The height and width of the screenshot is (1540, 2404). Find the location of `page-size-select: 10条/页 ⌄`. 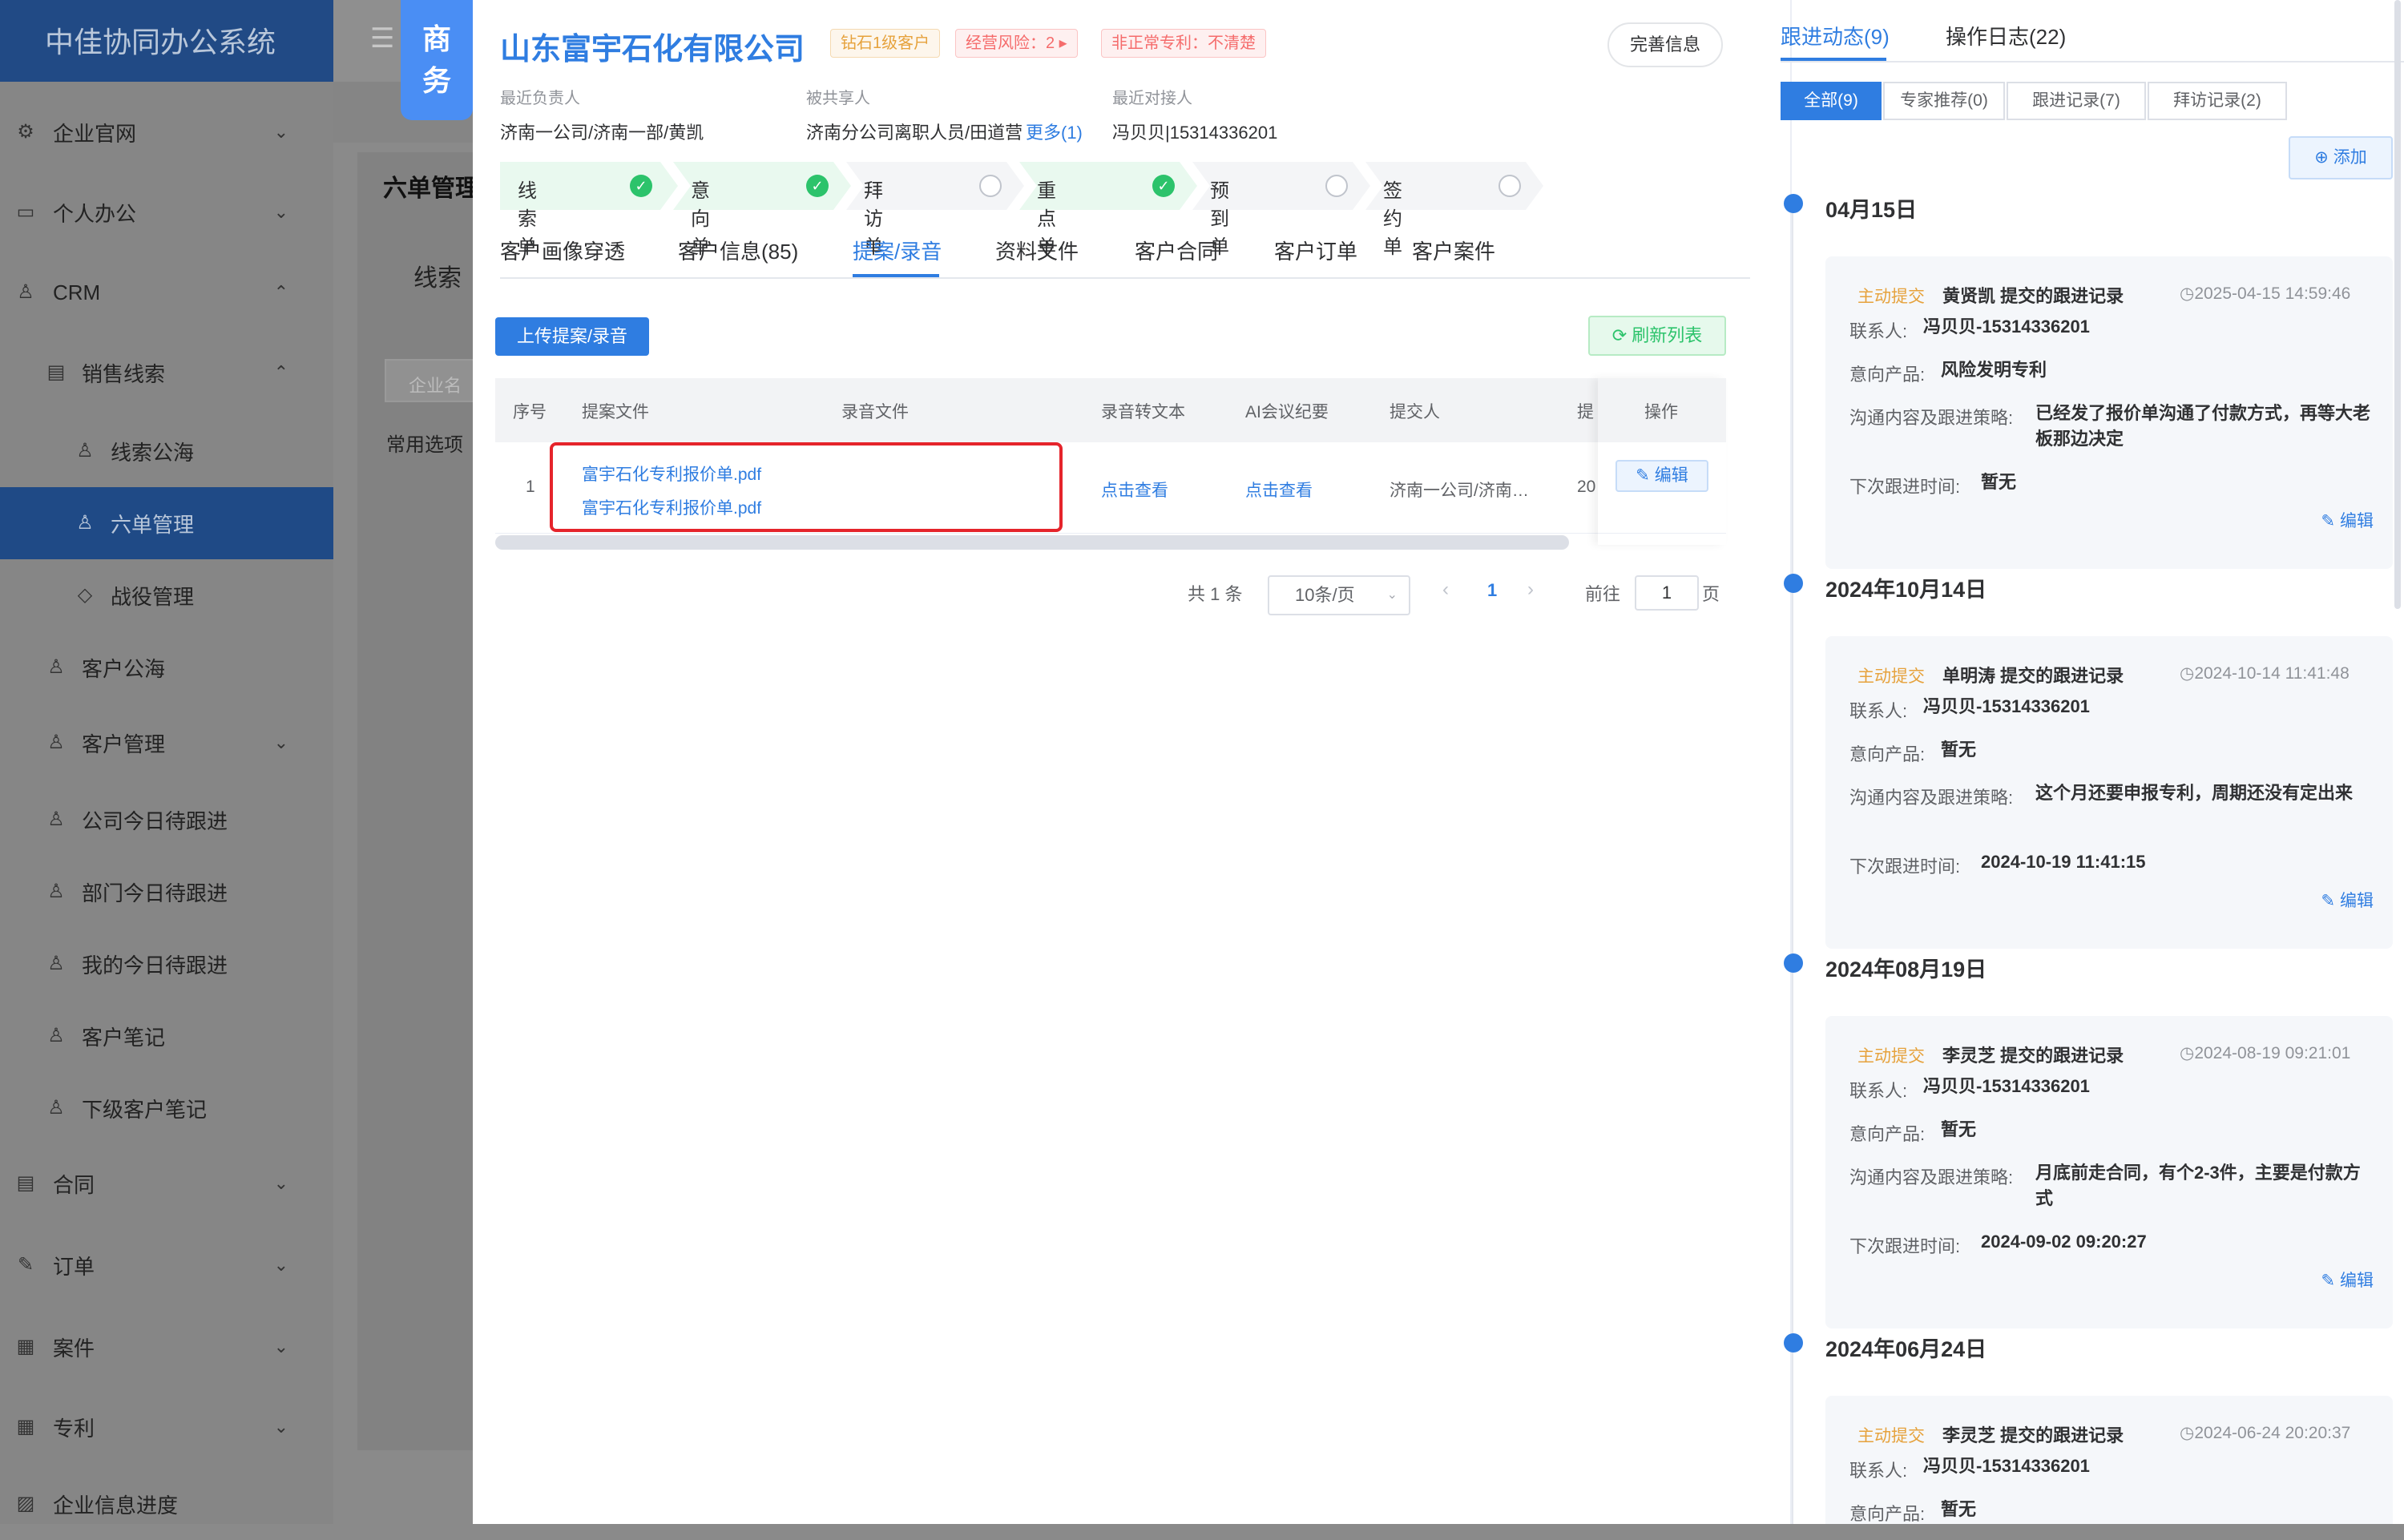

page-size-select: 10条/页 ⌄ is located at coordinates (1339, 595).